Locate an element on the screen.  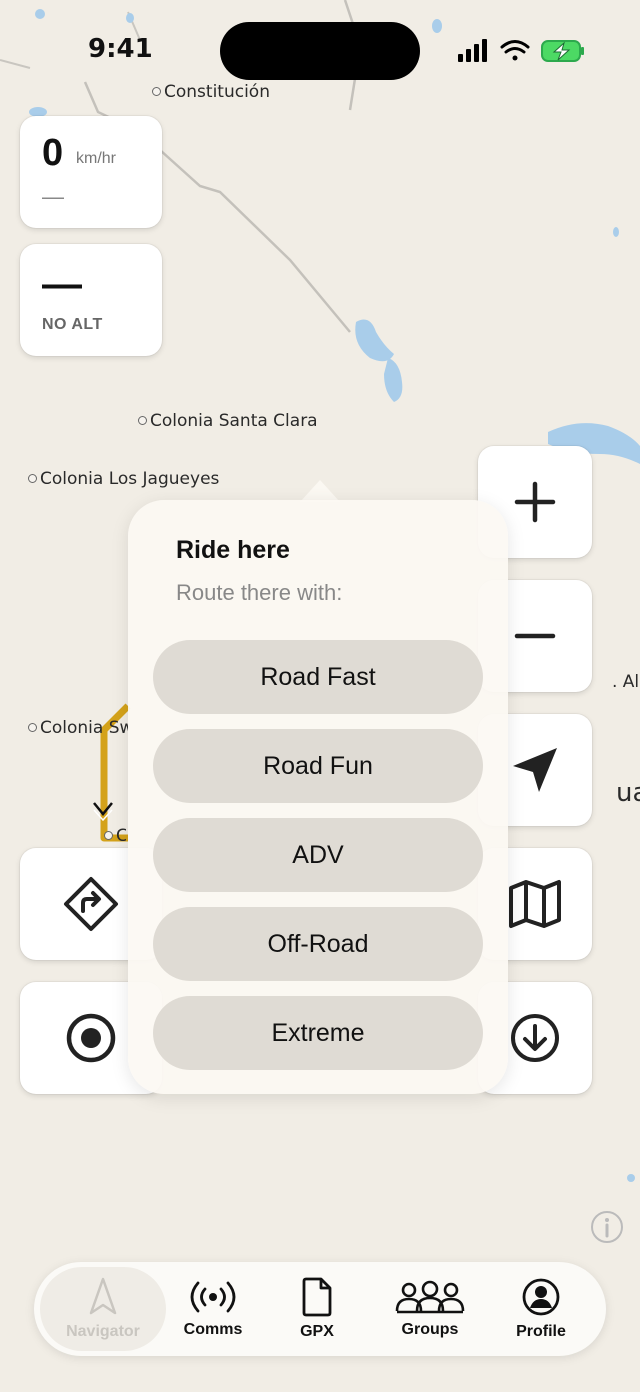
route-off-road-button: Off-Road is located at coordinates (318, 944).